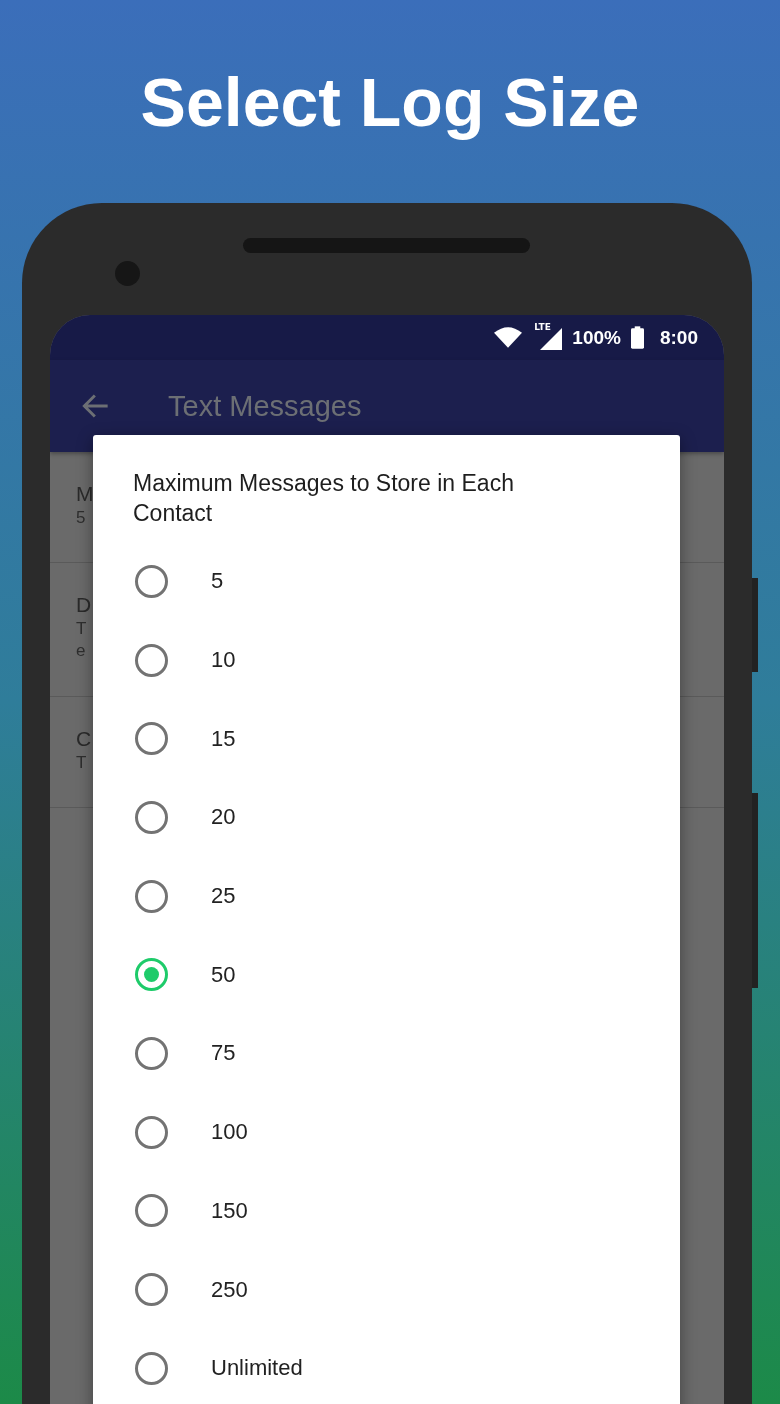  What do you see at coordinates (386, 975) in the screenshot?
I see `radio-option: 50` at bounding box center [386, 975].